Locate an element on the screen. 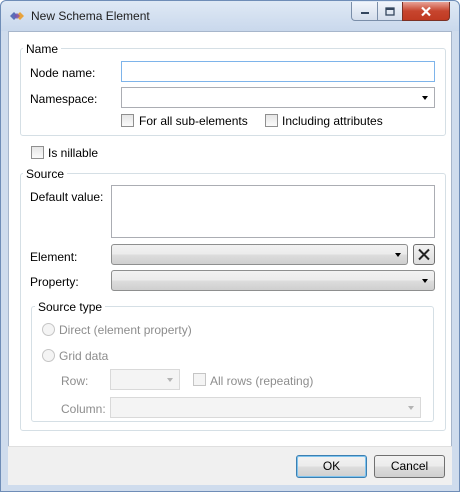 The width and height of the screenshot is (460, 492). source-type-legend: Source type is located at coordinates (70, 307).